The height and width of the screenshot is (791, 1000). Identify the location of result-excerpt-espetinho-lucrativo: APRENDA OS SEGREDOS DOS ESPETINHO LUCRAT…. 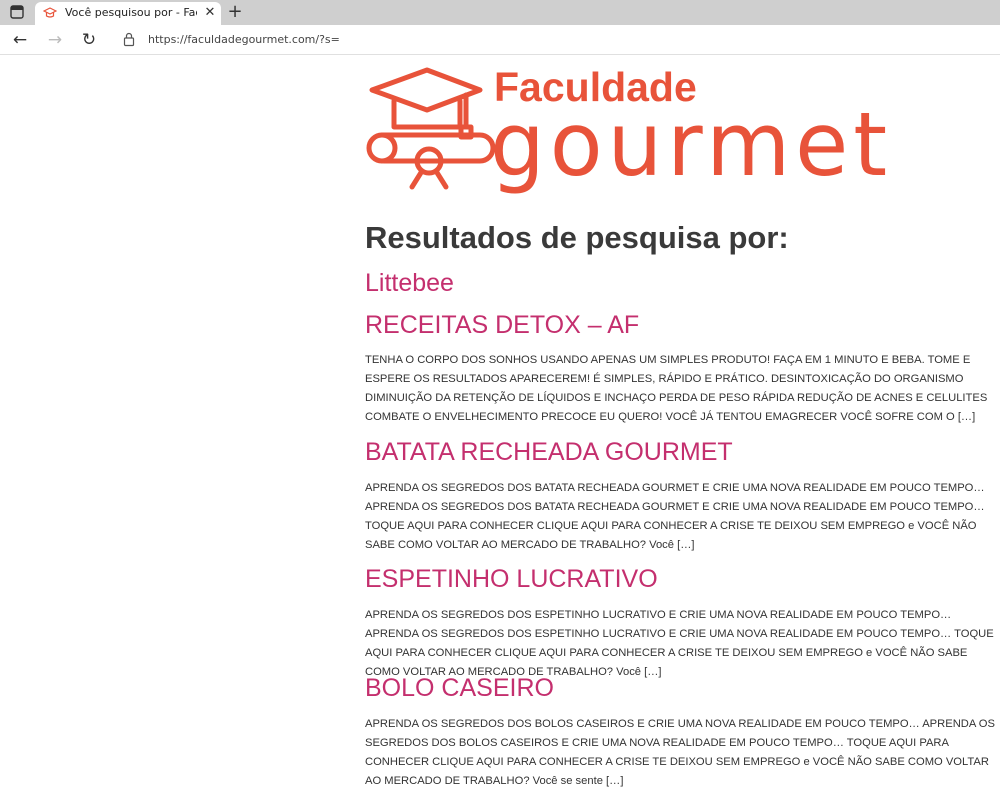
(679, 643).